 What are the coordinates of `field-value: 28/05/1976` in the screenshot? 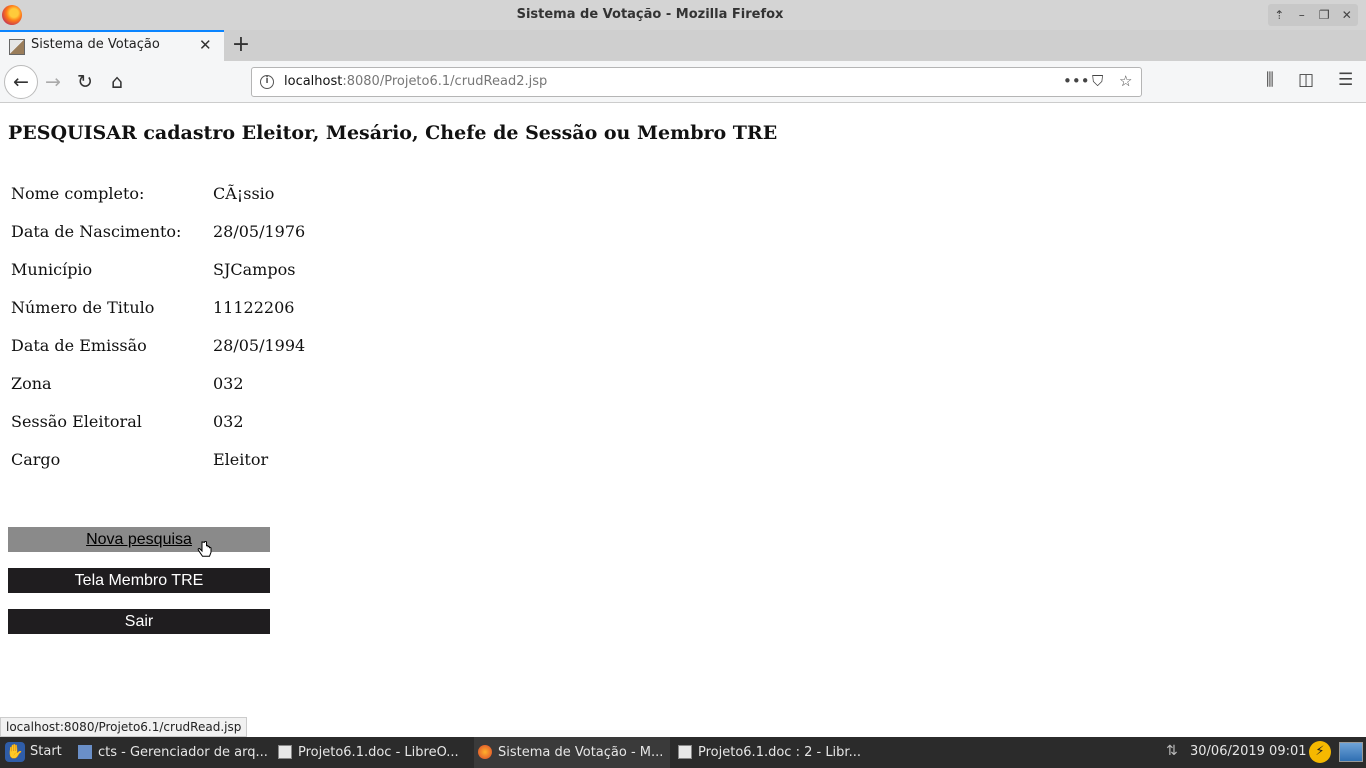 It's located at (259, 231).